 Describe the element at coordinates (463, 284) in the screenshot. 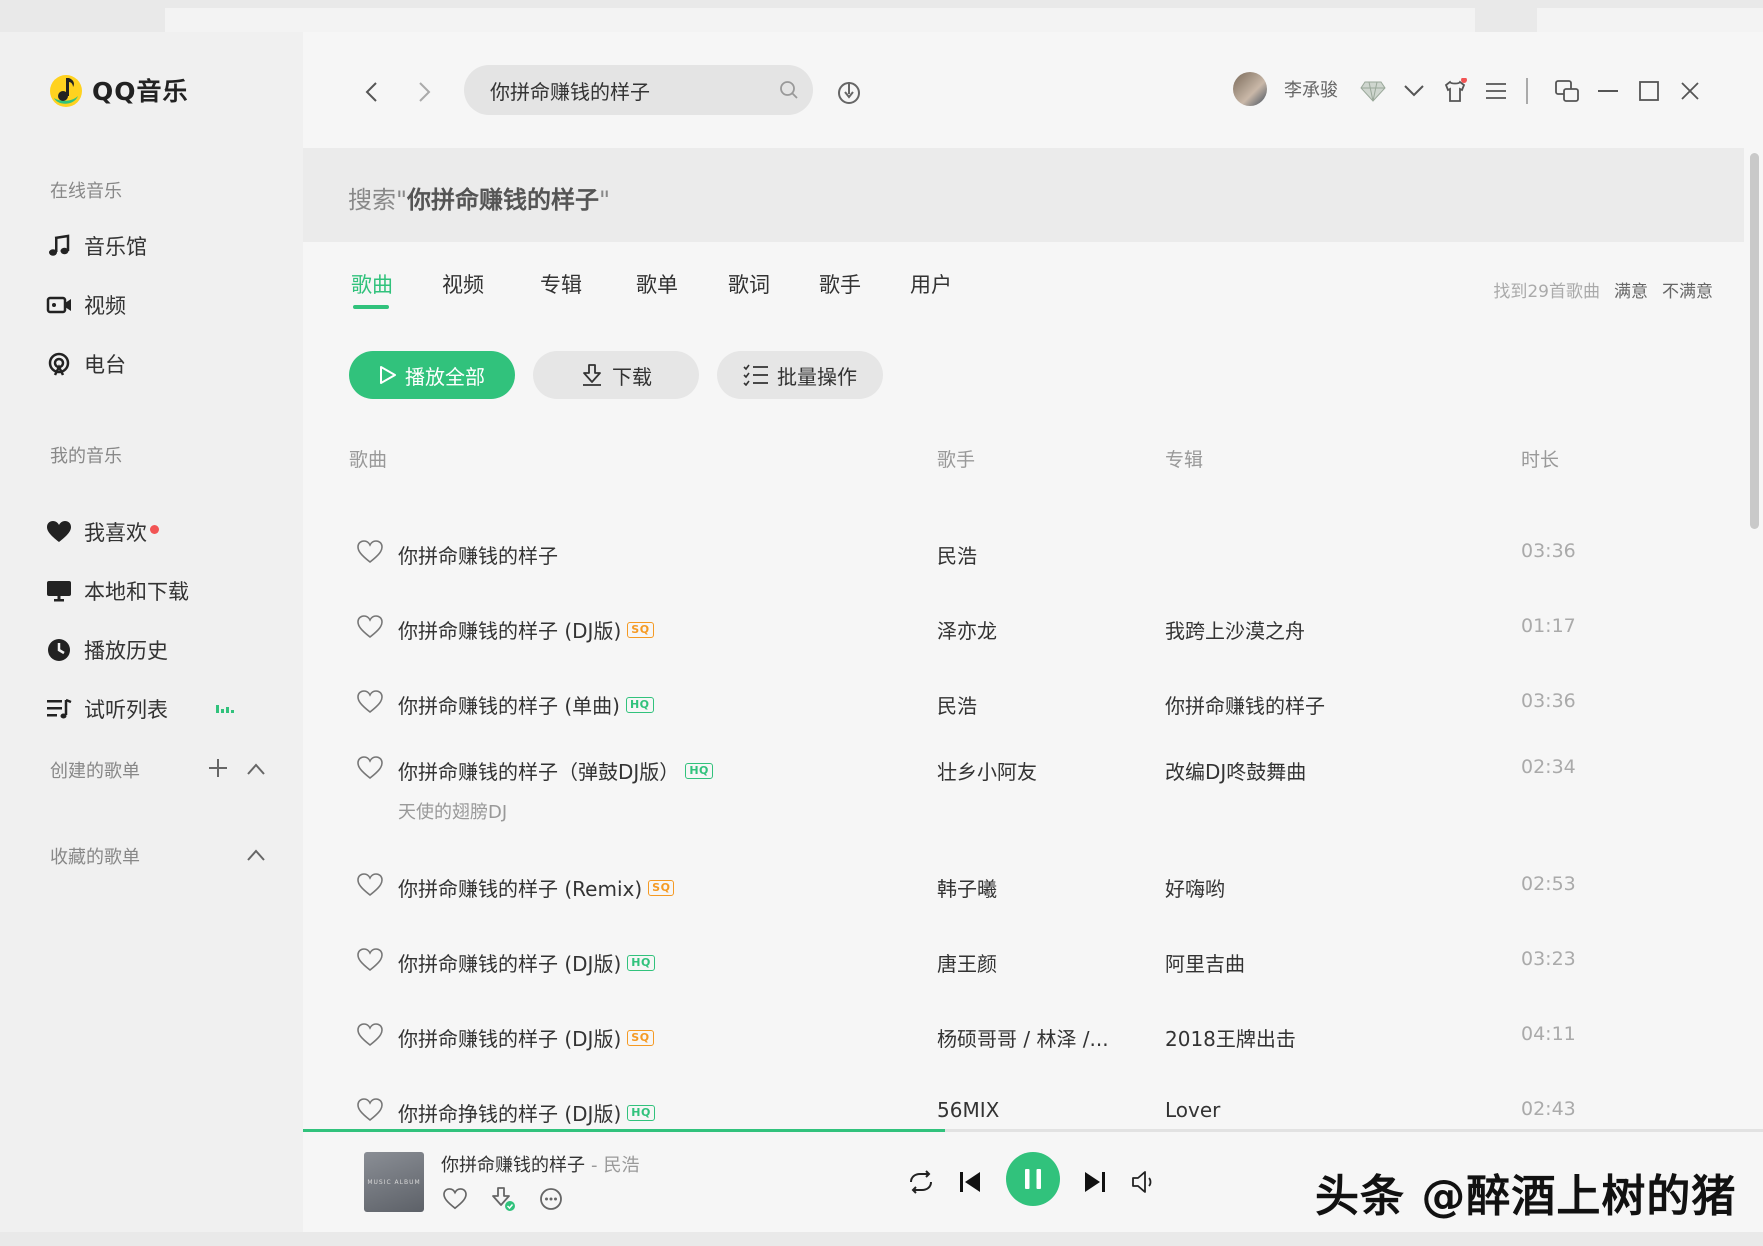

I see `tab-videos: 视频` at that location.